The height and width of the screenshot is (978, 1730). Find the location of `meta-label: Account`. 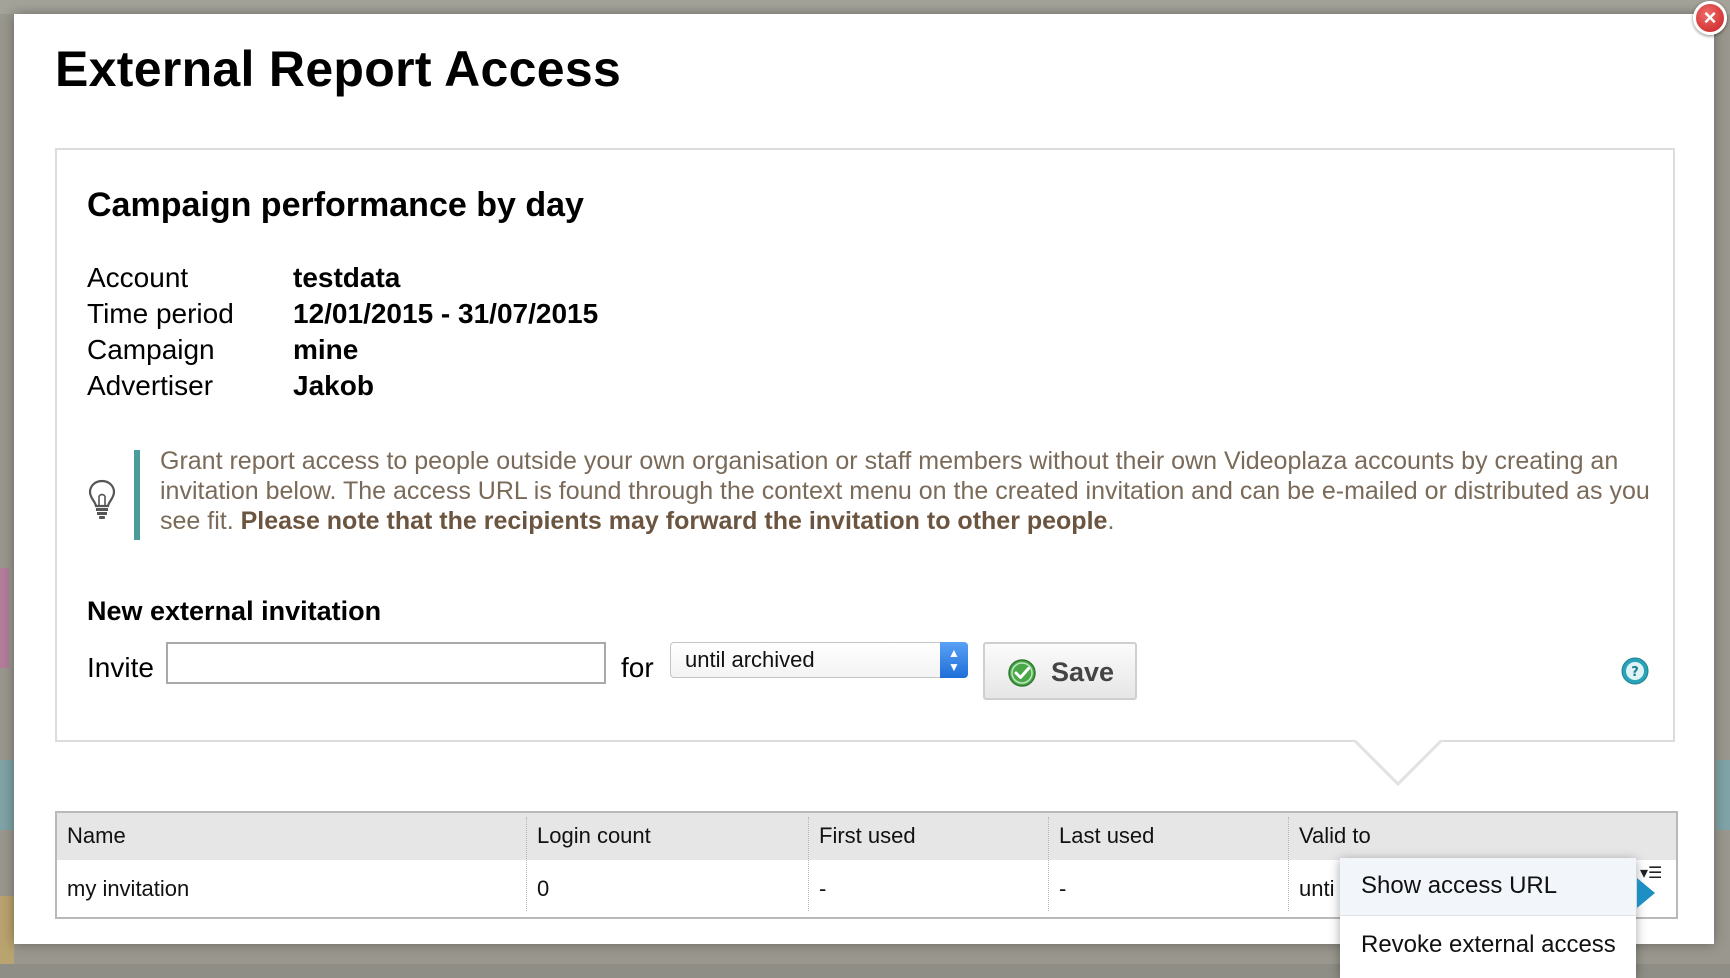

meta-label: Account is located at coordinates (190, 278).